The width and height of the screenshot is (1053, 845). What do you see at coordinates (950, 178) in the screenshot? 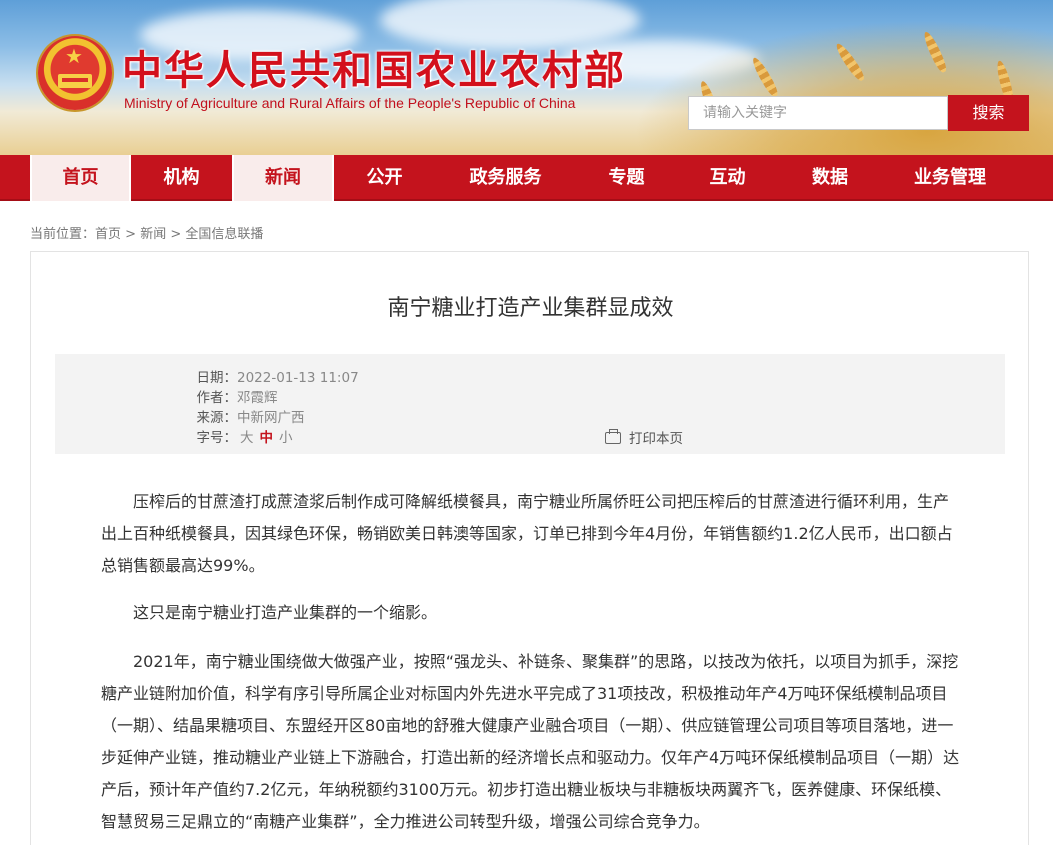
I see `nav-item-business: 业务管理` at bounding box center [950, 178].